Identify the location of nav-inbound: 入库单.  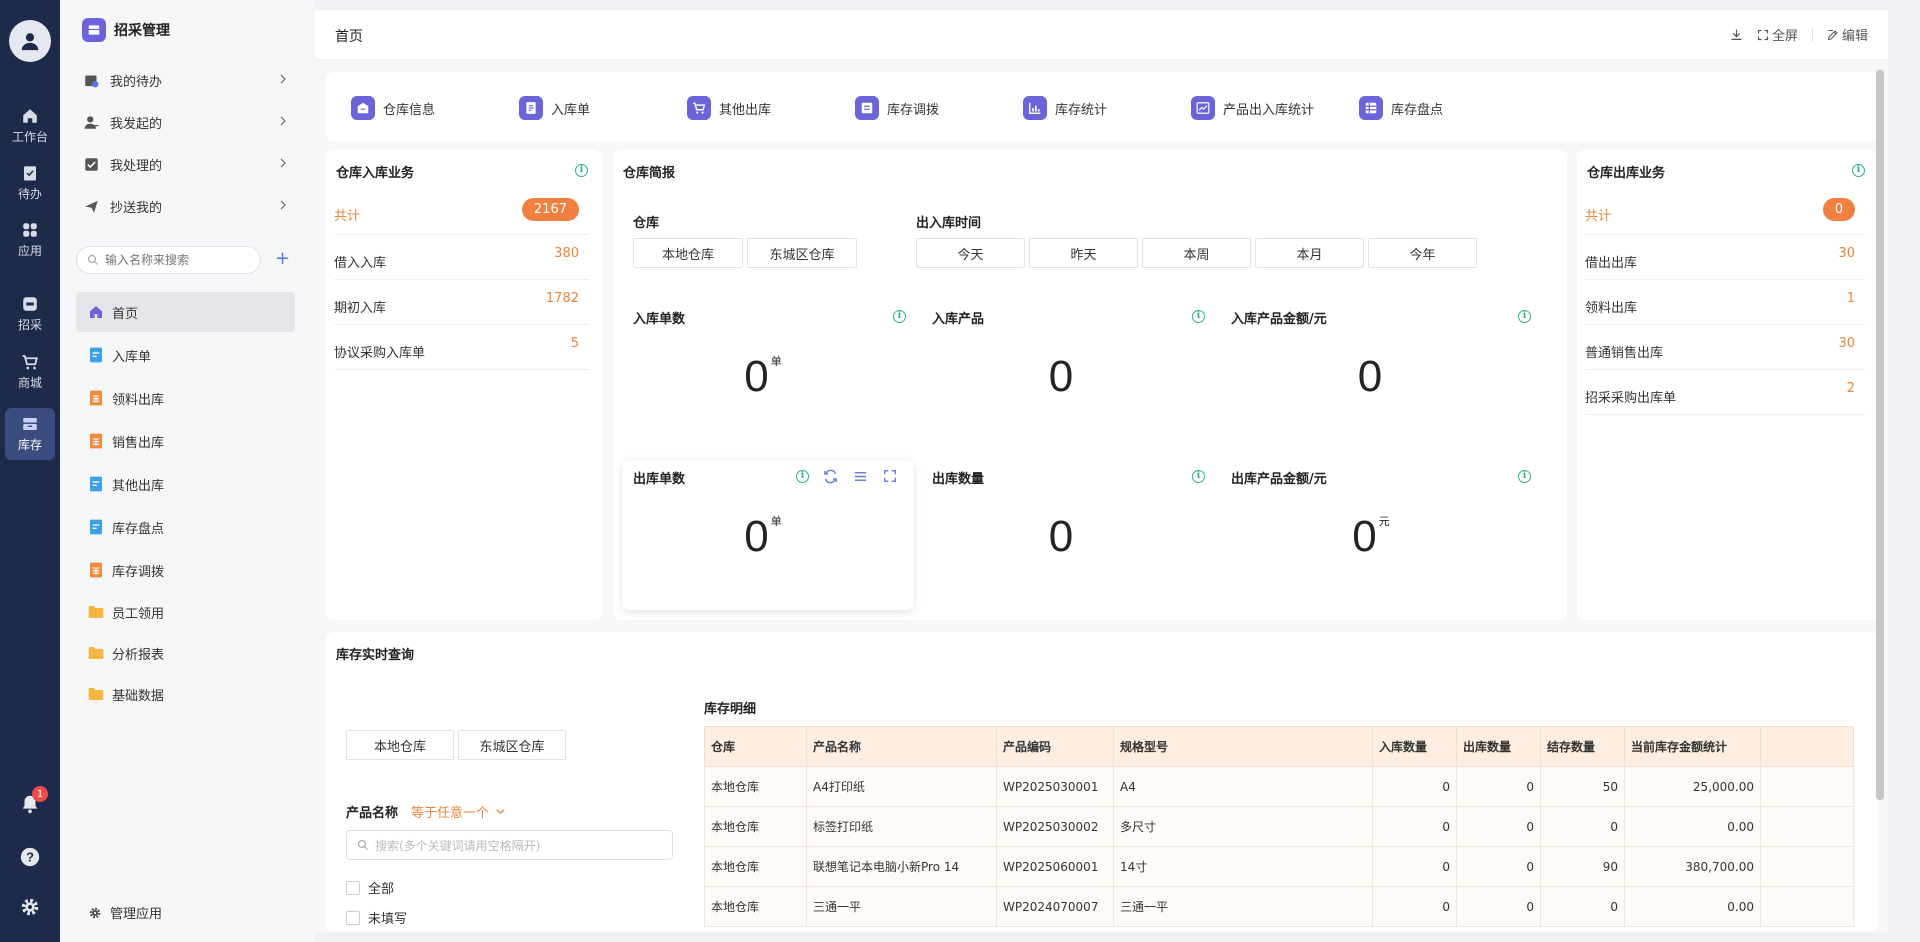
(185, 355).